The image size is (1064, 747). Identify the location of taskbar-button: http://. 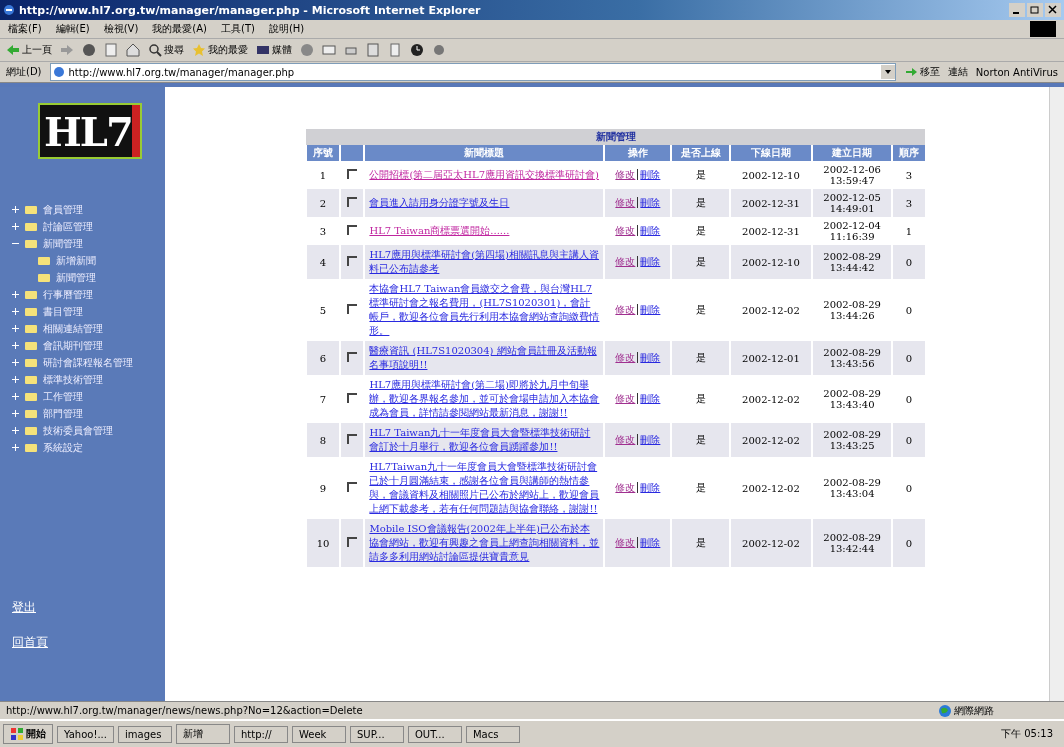
(261, 734).